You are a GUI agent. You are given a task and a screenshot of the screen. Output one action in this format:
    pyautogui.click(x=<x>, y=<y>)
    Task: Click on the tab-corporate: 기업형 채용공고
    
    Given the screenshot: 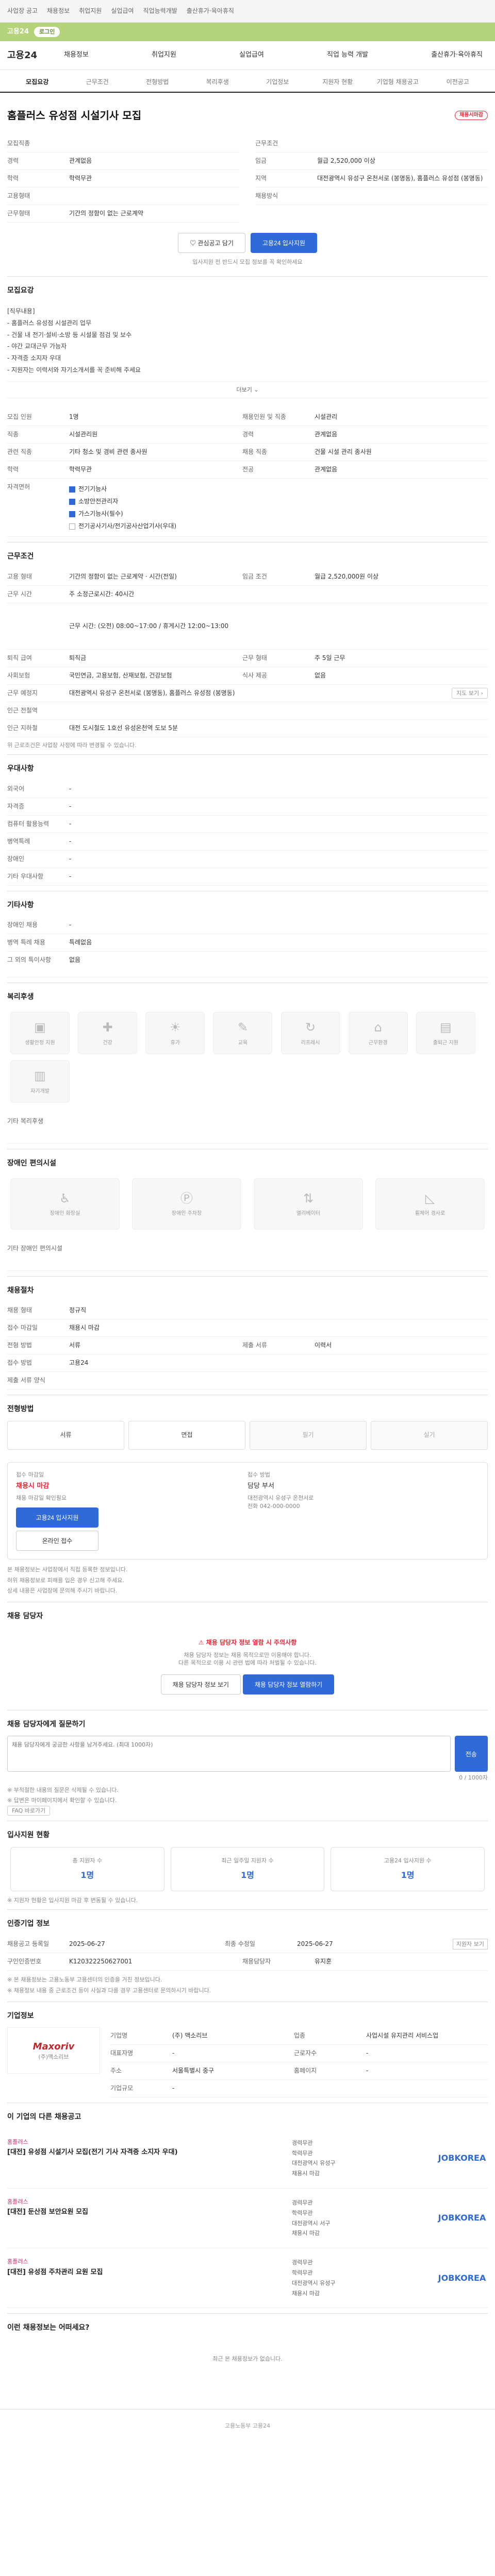 What is the action you would take?
    pyautogui.click(x=398, y=85)
    